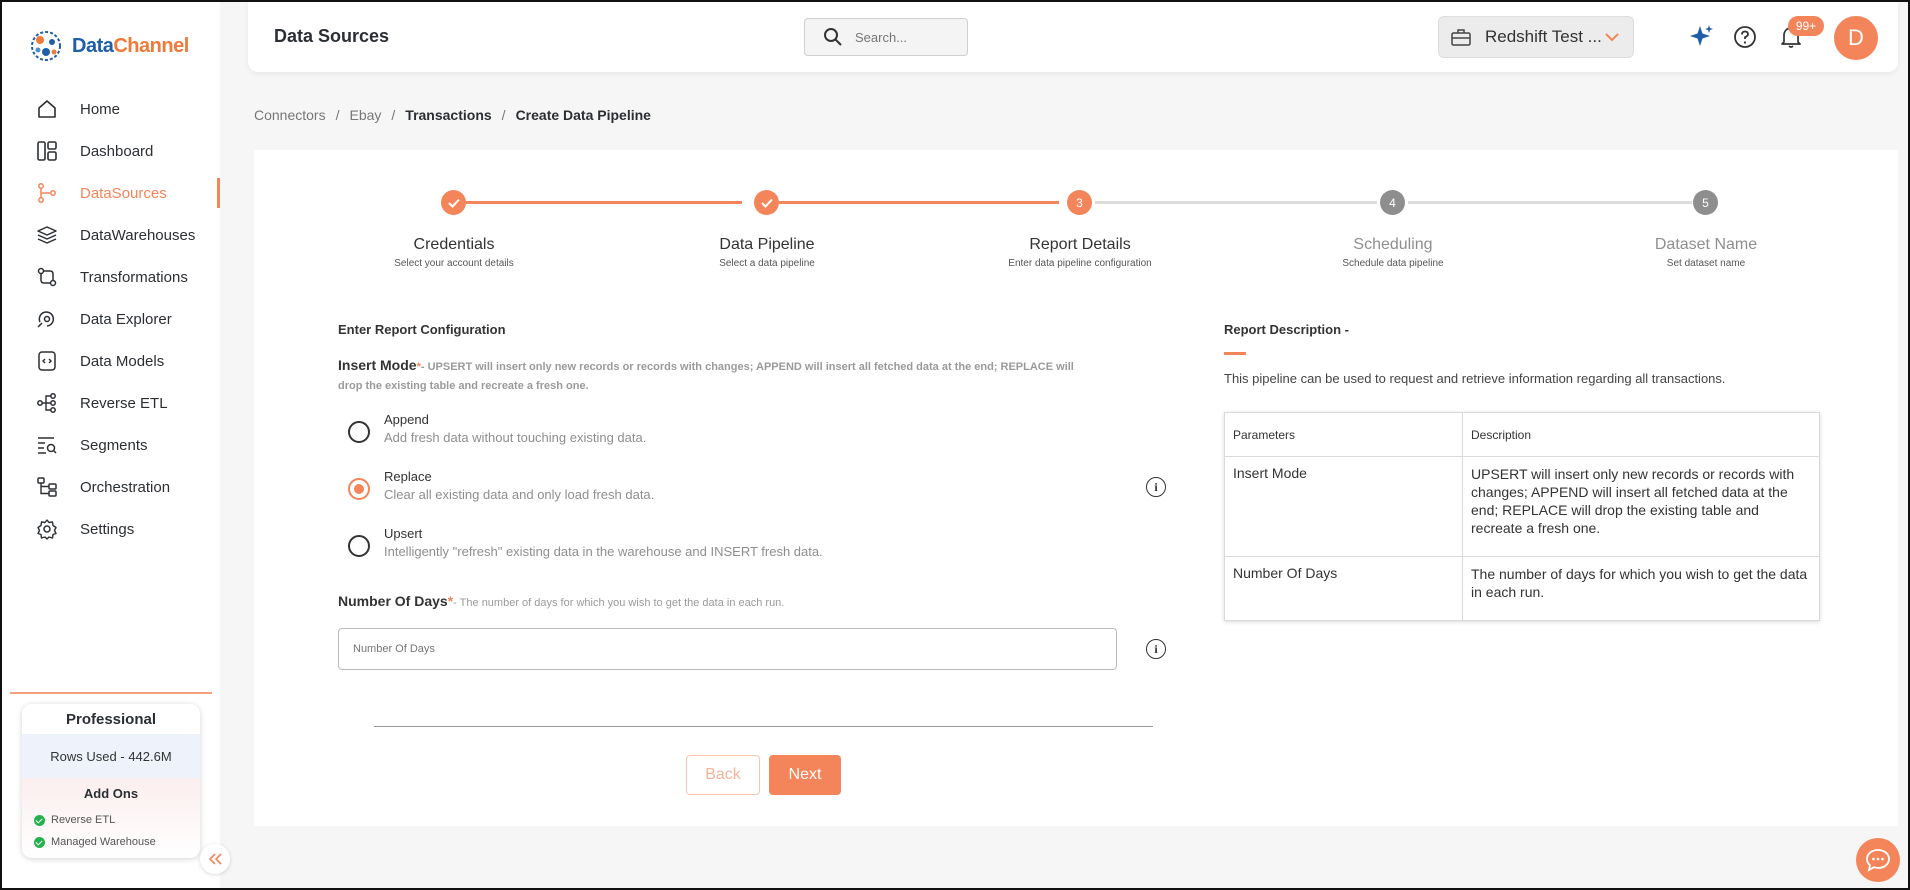 The image size is (1910, 890). I want to click on logo: DataChannel, so click(107, 46).